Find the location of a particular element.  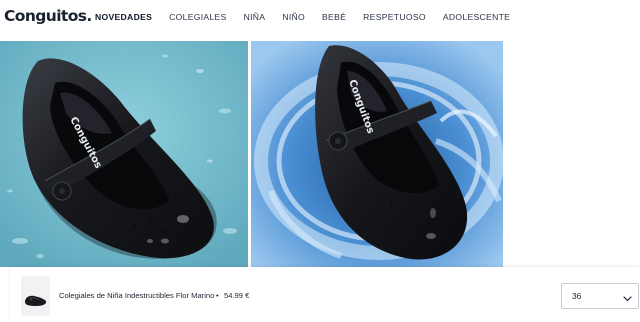

chevron-down-icon is located at coordinates (627, 296).